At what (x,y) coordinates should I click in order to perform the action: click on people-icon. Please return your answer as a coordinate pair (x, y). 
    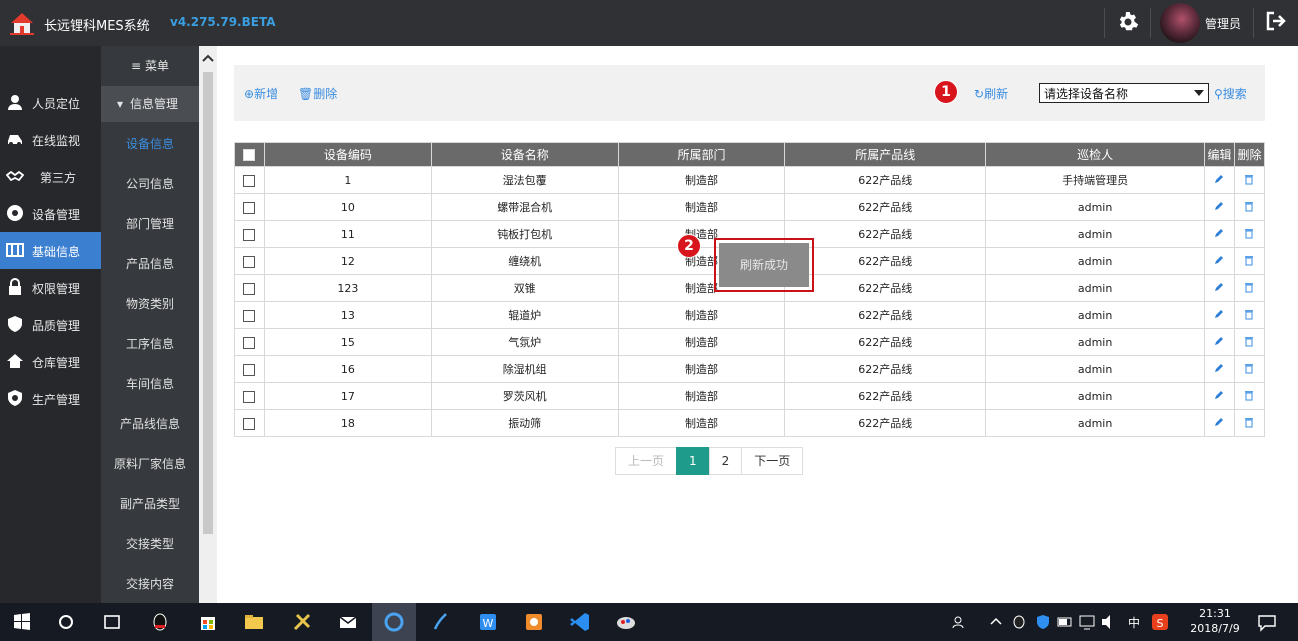
    Looking at the image, I should click on (960, 622).